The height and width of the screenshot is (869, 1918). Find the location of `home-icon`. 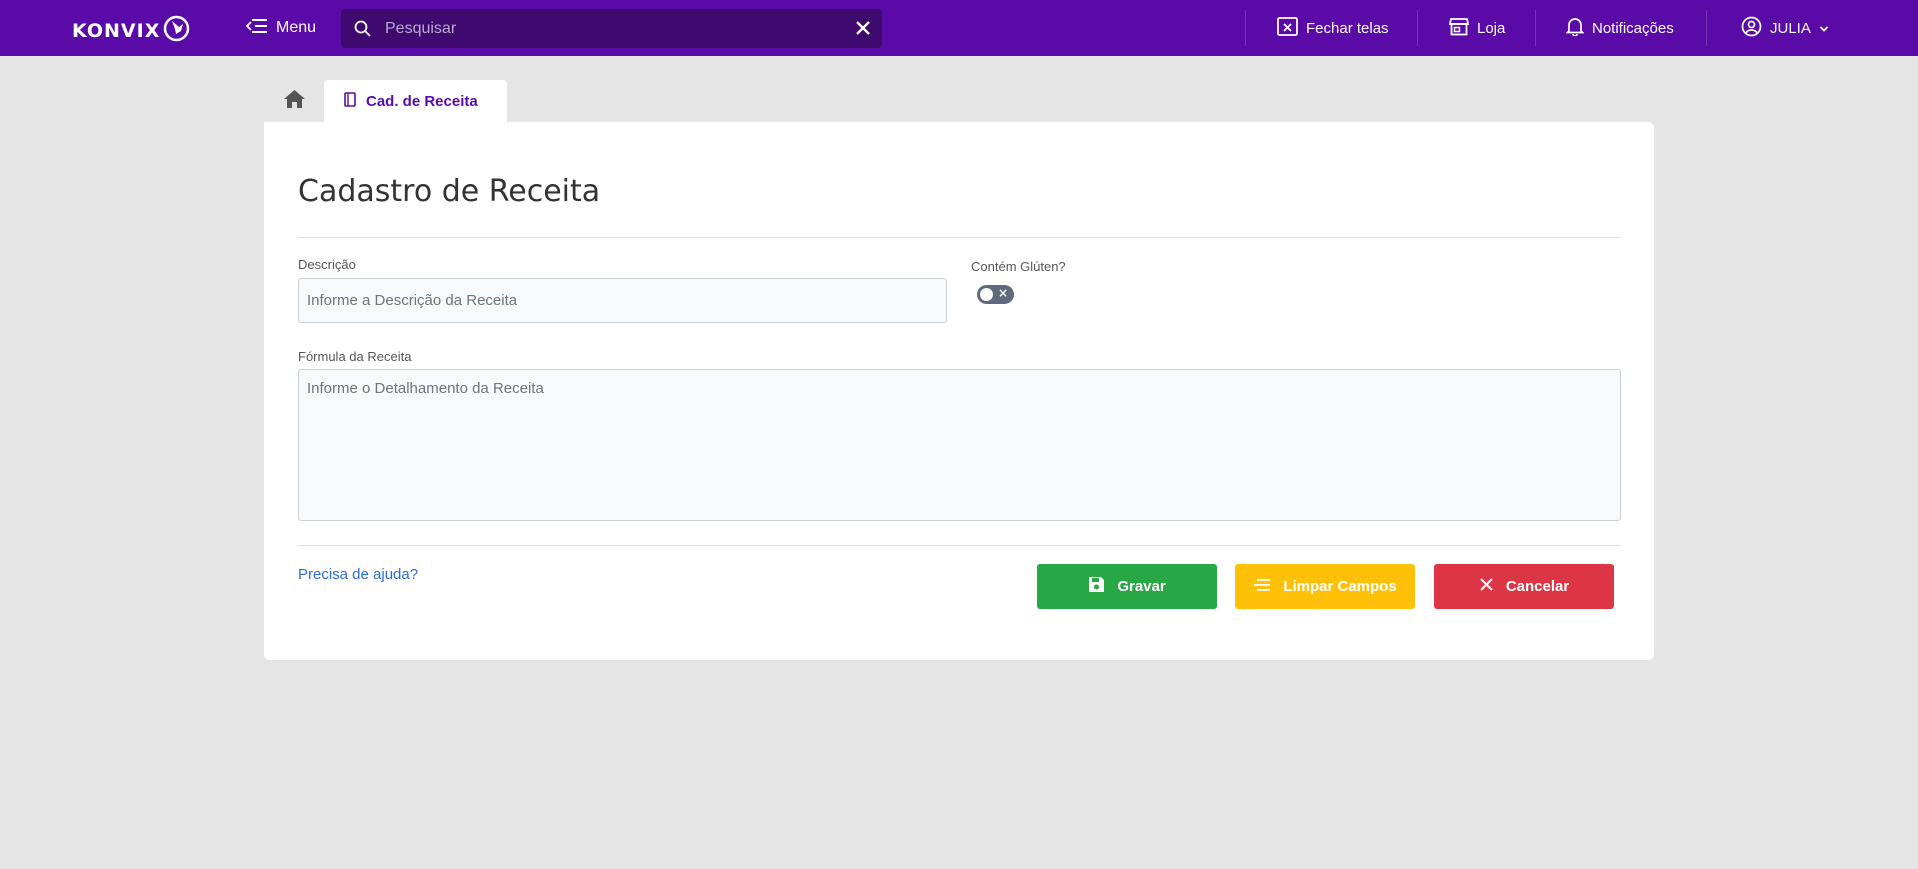

home-icon is located at coordinates (294, 101).